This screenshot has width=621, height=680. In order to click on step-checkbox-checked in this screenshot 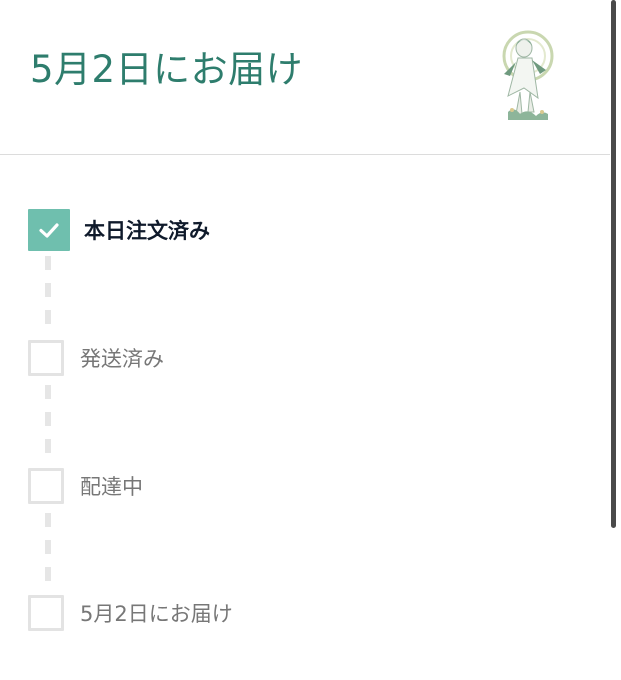, I will do `click(49, 230)`.